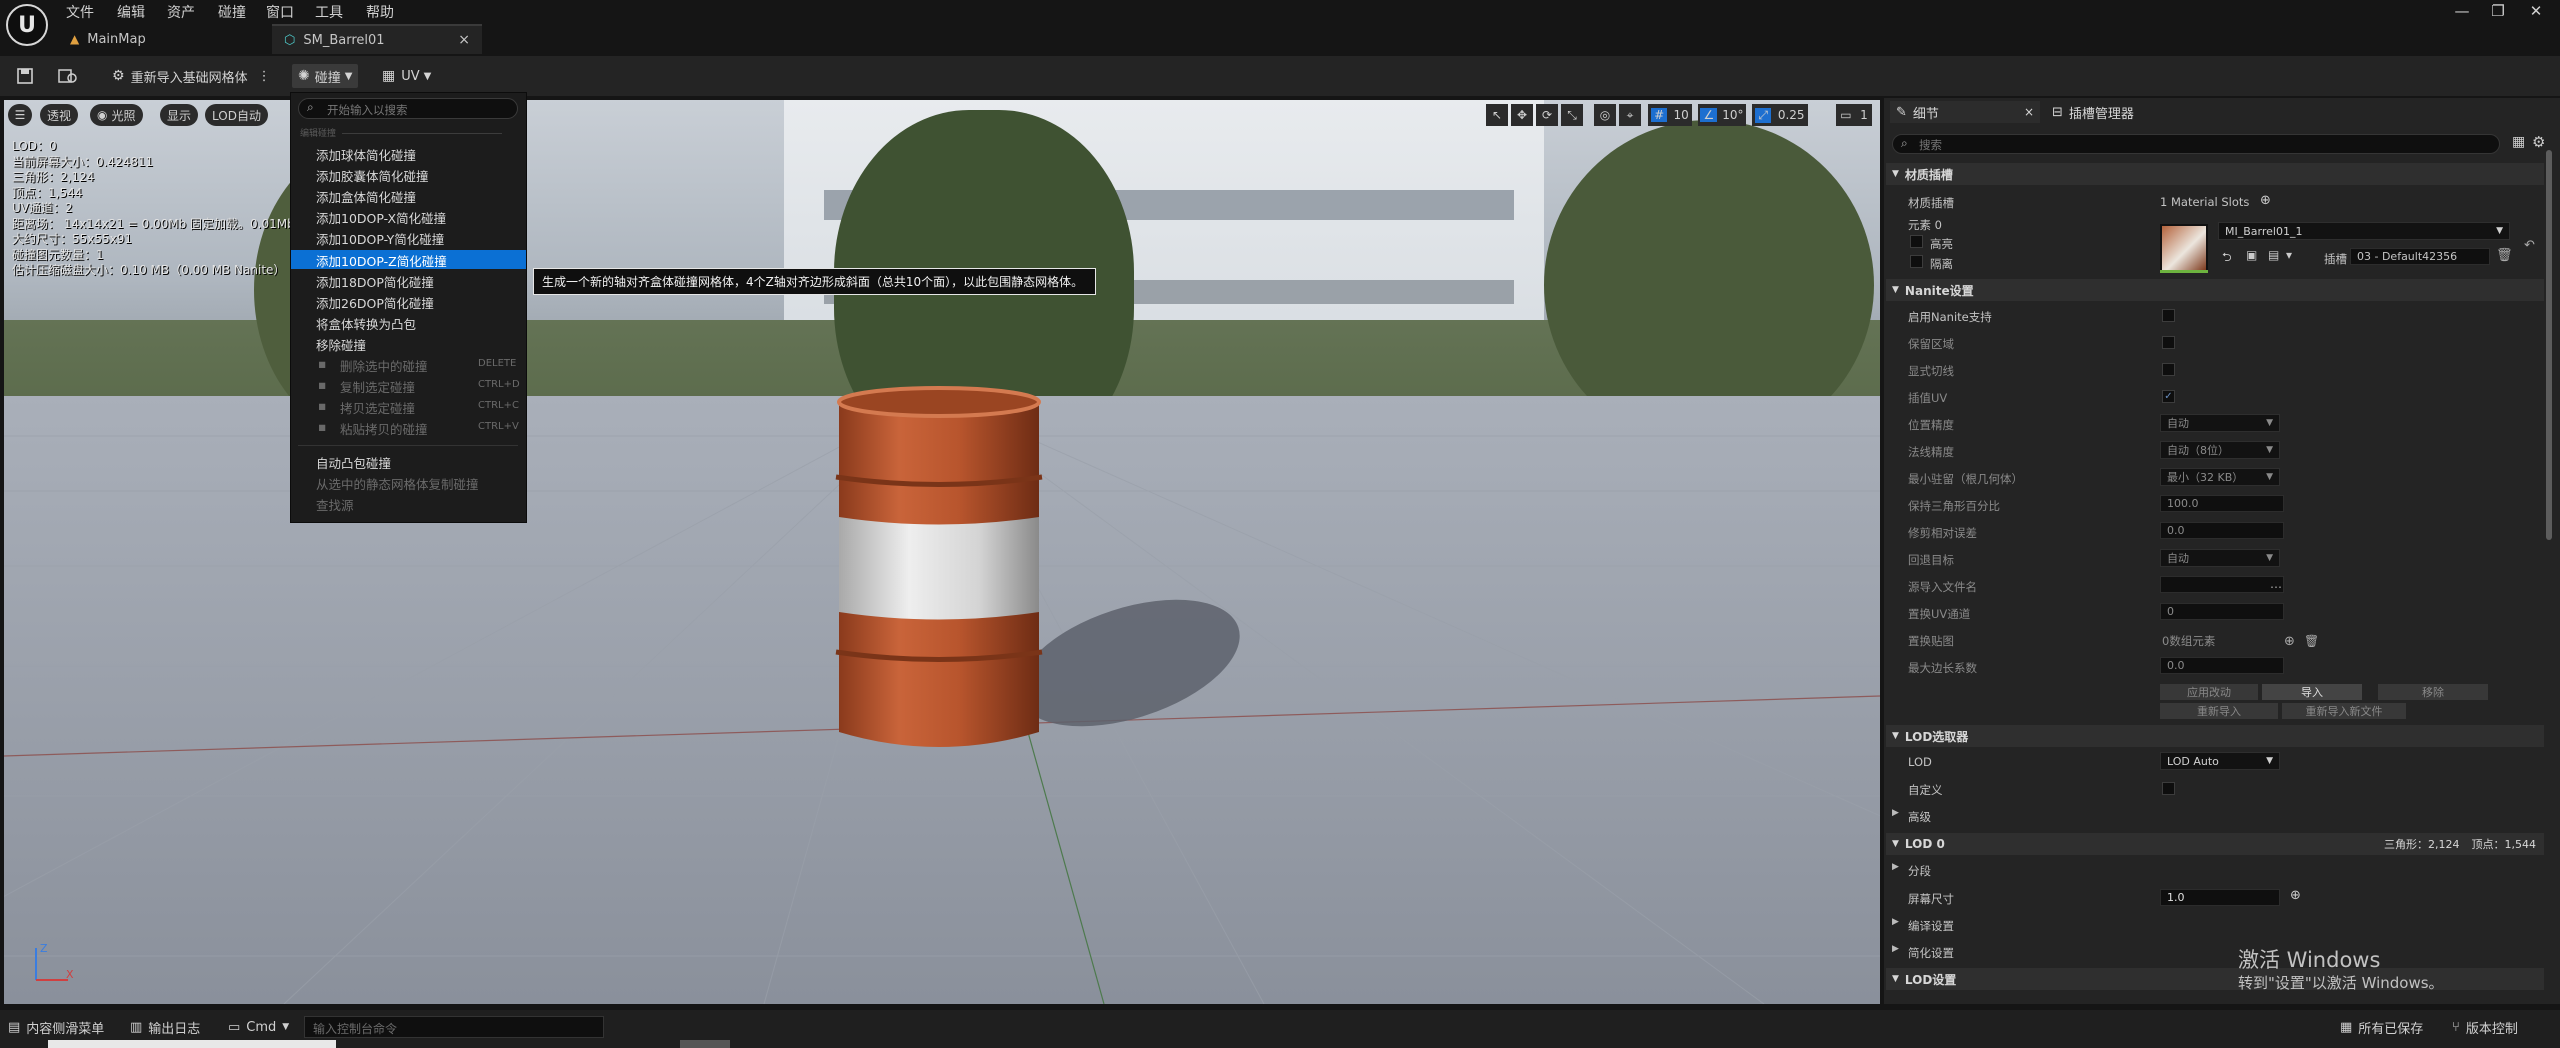 The image size is (2560, 1048). I want to click on nanite-select: 最小（32 KB） ▼, so click(2220, 477).